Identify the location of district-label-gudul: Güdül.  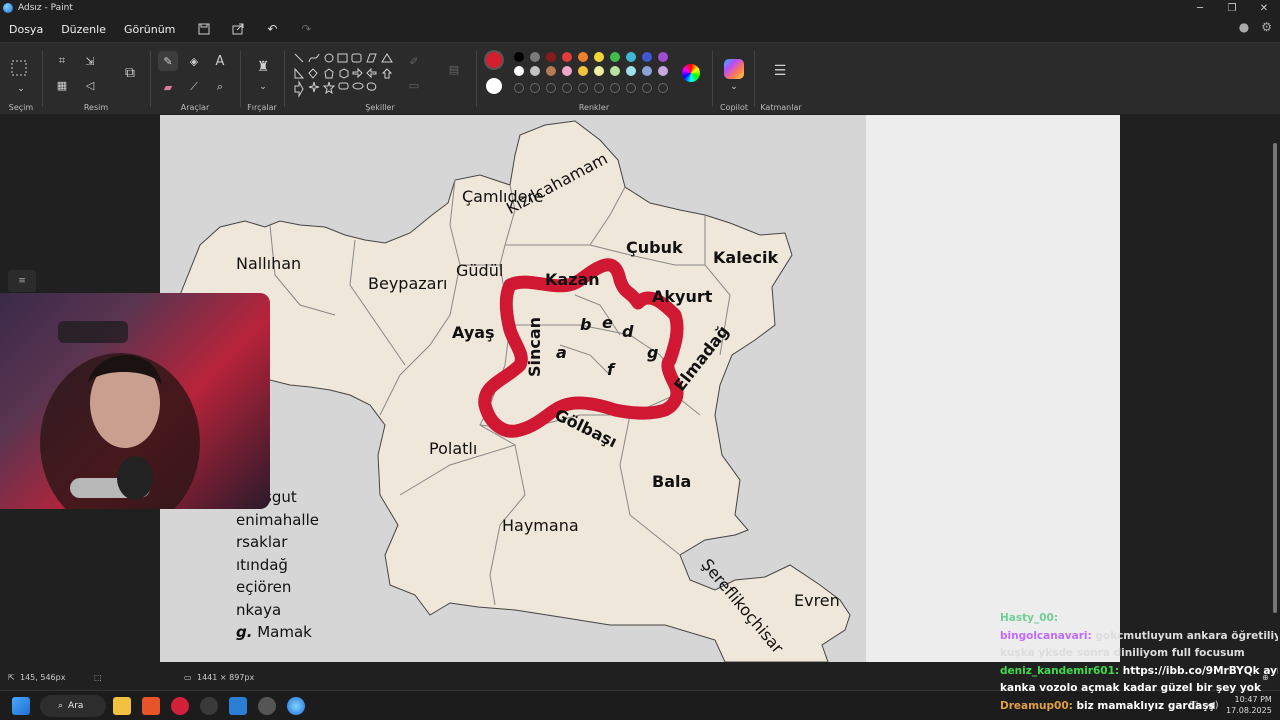
(480, 270).